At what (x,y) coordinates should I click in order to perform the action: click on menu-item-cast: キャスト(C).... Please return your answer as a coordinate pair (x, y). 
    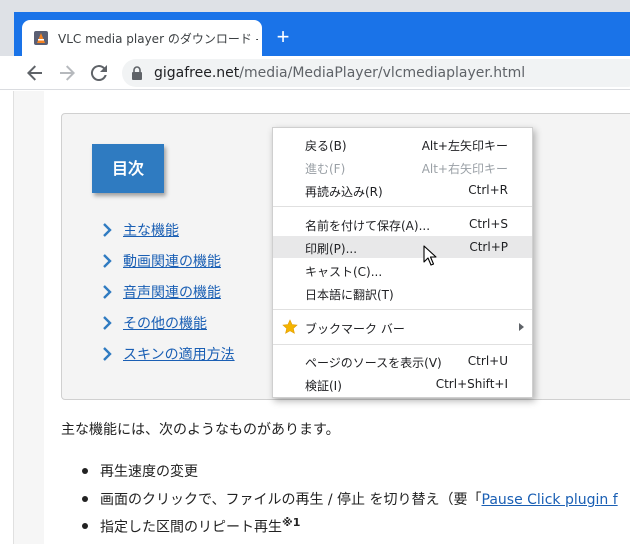
    Looking at the image, I should click on (402, 270).